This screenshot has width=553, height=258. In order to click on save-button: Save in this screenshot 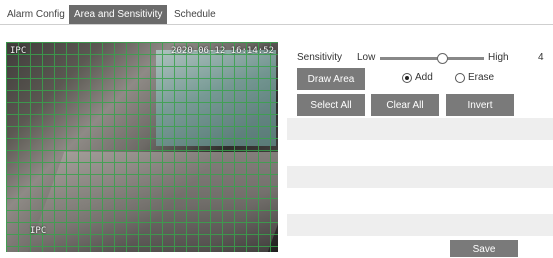, I will do `click(484, 248)`.